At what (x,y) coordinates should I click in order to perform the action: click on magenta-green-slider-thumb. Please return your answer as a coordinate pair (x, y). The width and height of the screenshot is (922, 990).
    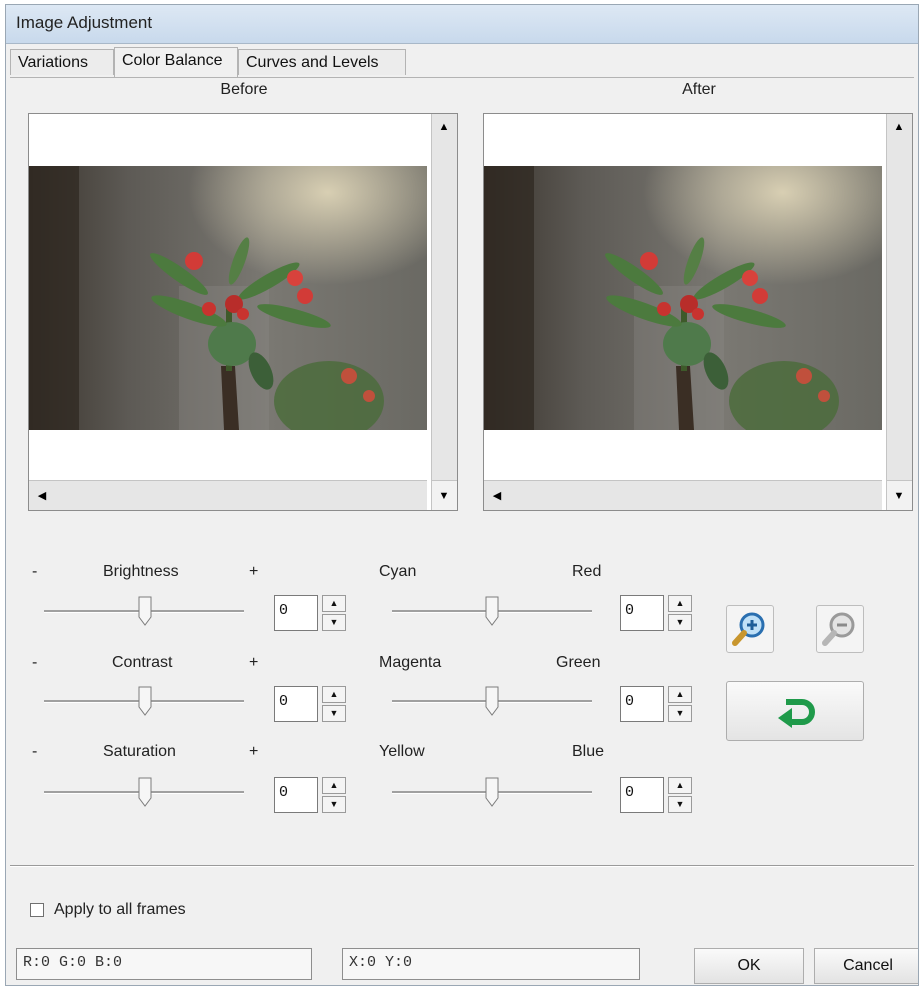
    Looking at the image, I should click on (492, 701).